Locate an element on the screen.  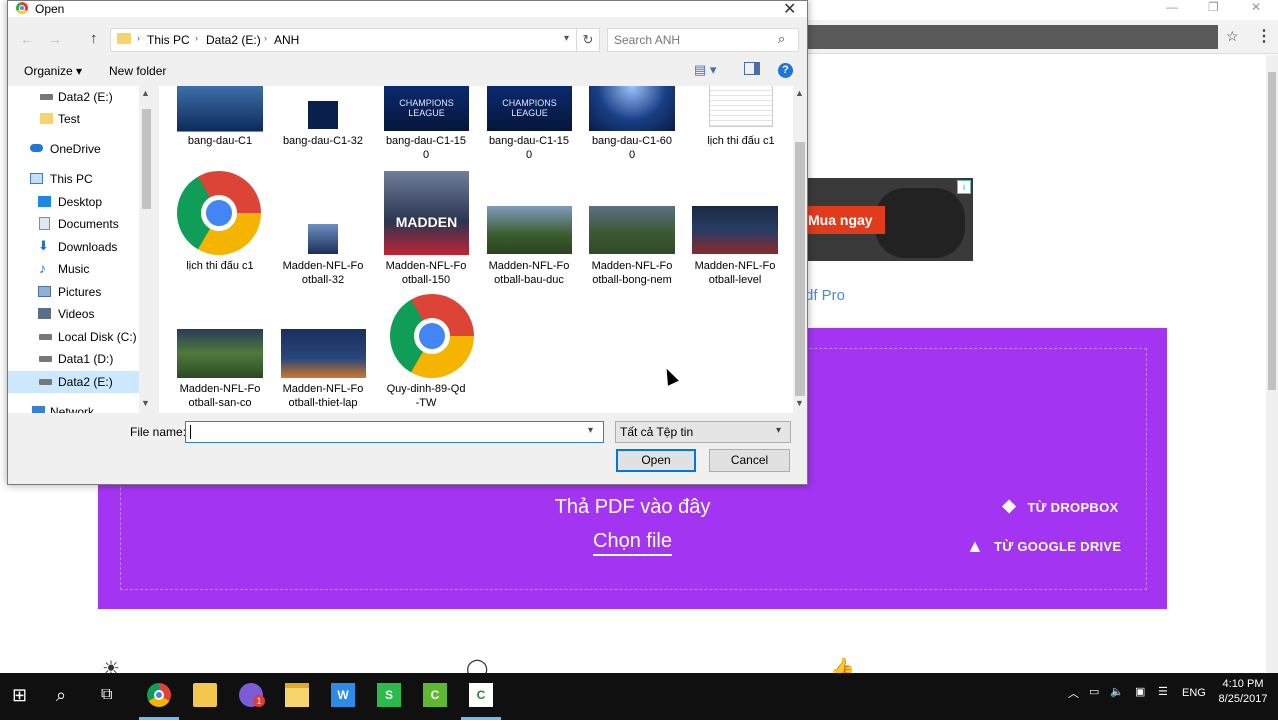
file-list-scrollbar-thumb is located at coordinates (800, 269).